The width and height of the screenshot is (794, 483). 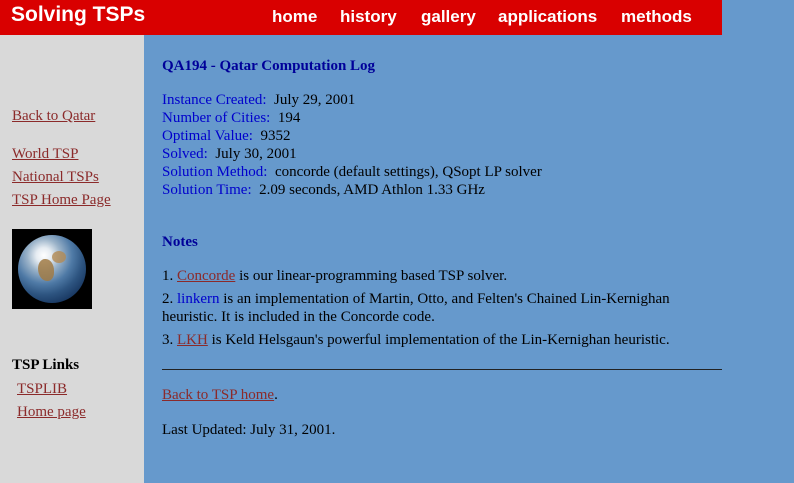 What do you see at coordinates (192, 340) in the screenshot?
I see `lkh-link: LKH` at bounding box center [192, 340].